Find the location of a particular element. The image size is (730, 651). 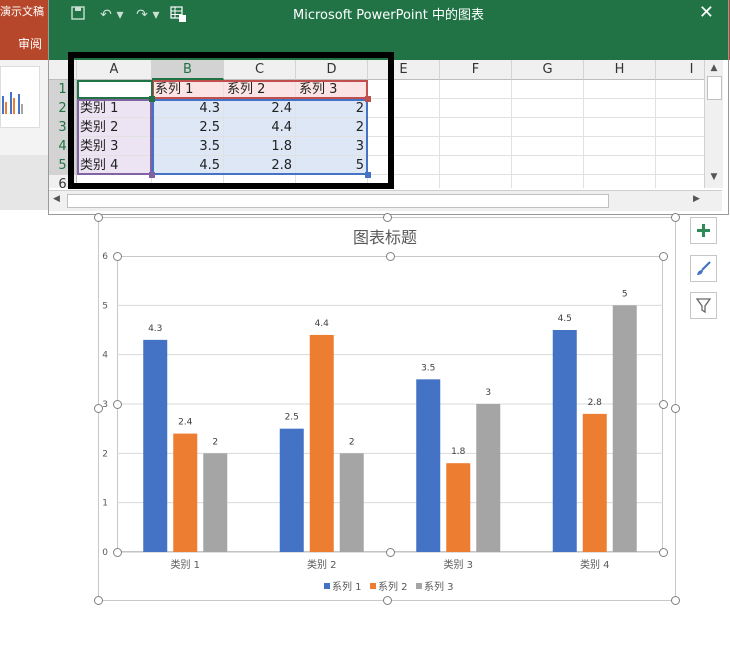

select-all-corner is located at coordinates (63, 70).